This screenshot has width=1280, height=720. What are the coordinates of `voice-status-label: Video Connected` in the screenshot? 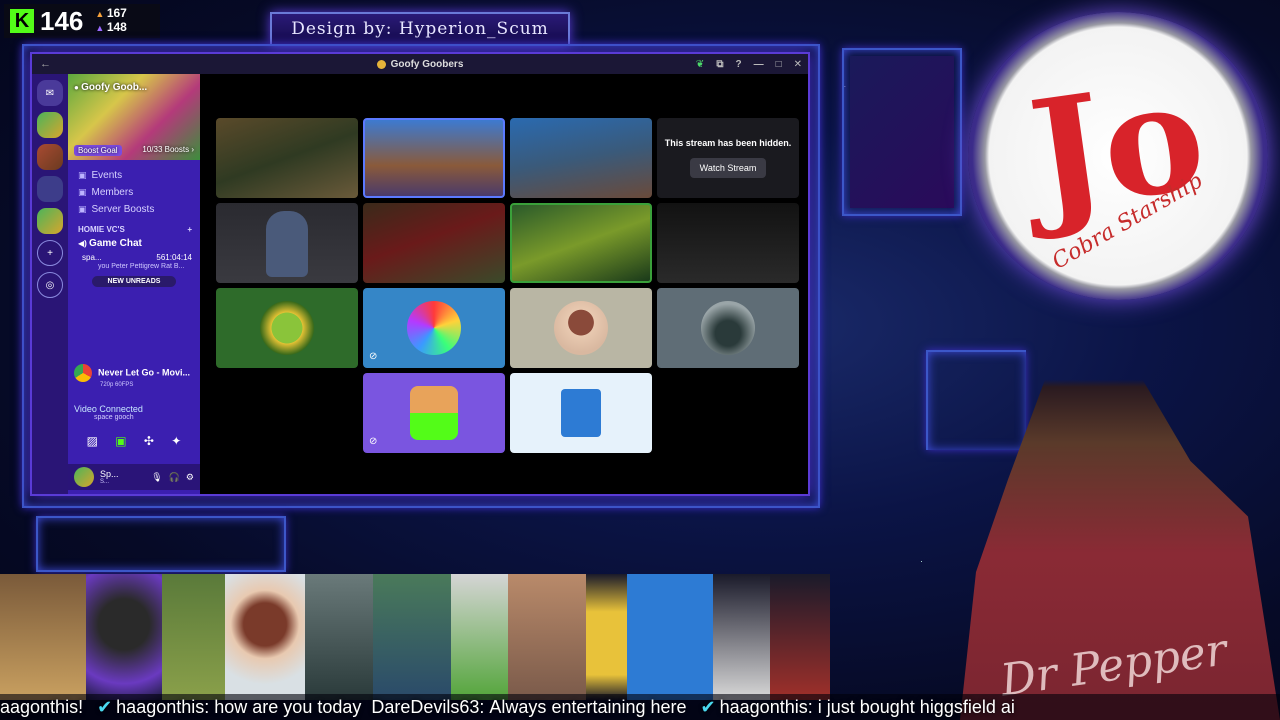 It's located at (108, 409).